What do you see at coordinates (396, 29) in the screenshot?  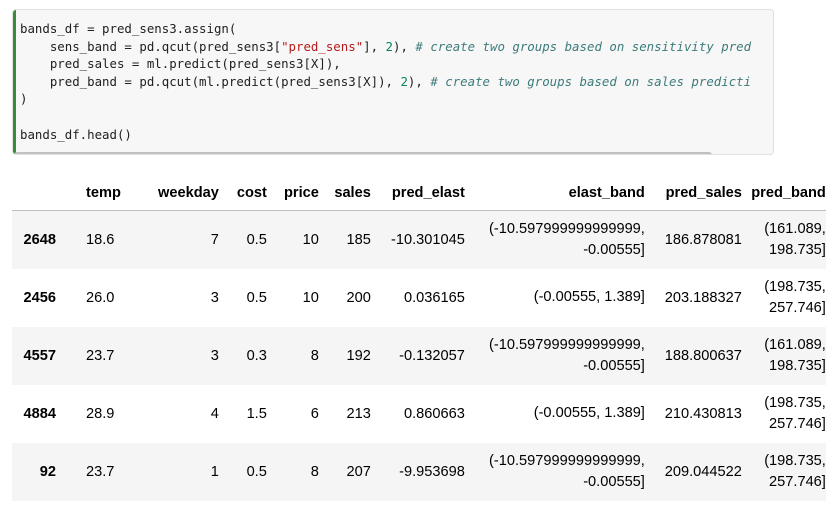 I see `code-line: bands_df = pred_sens3.assign(` at bounding box center [396, 29].